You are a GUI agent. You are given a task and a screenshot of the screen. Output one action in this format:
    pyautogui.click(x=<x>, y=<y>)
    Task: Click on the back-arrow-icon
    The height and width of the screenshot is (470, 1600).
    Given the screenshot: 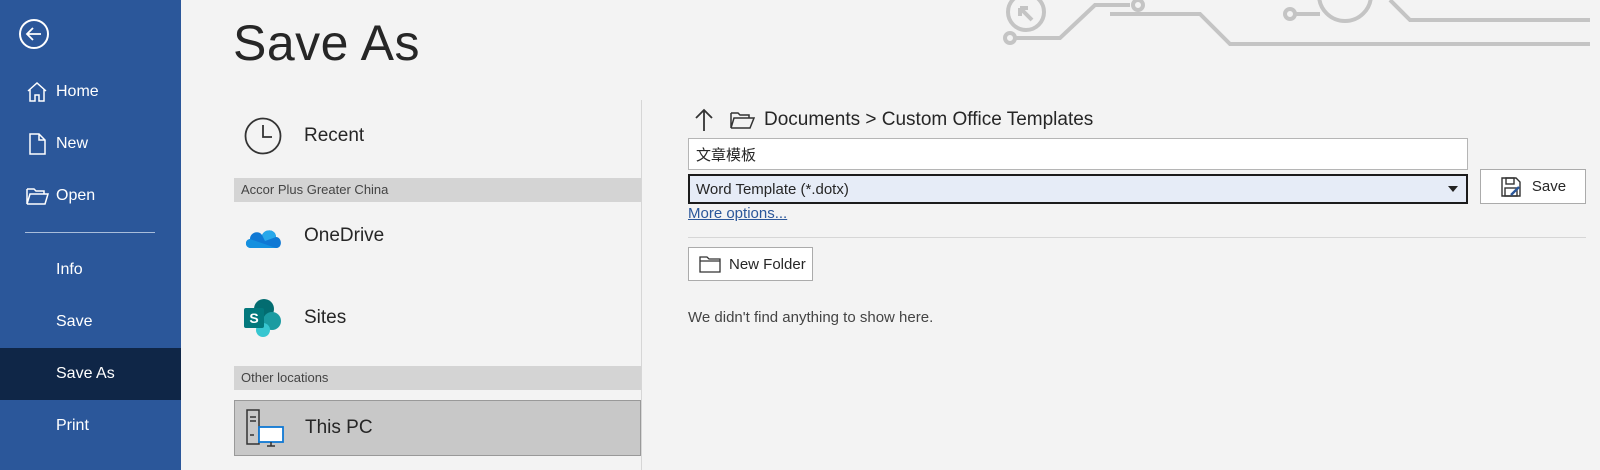 What is the action you would take?
    pyautogui.click(x=33, y=34)
    